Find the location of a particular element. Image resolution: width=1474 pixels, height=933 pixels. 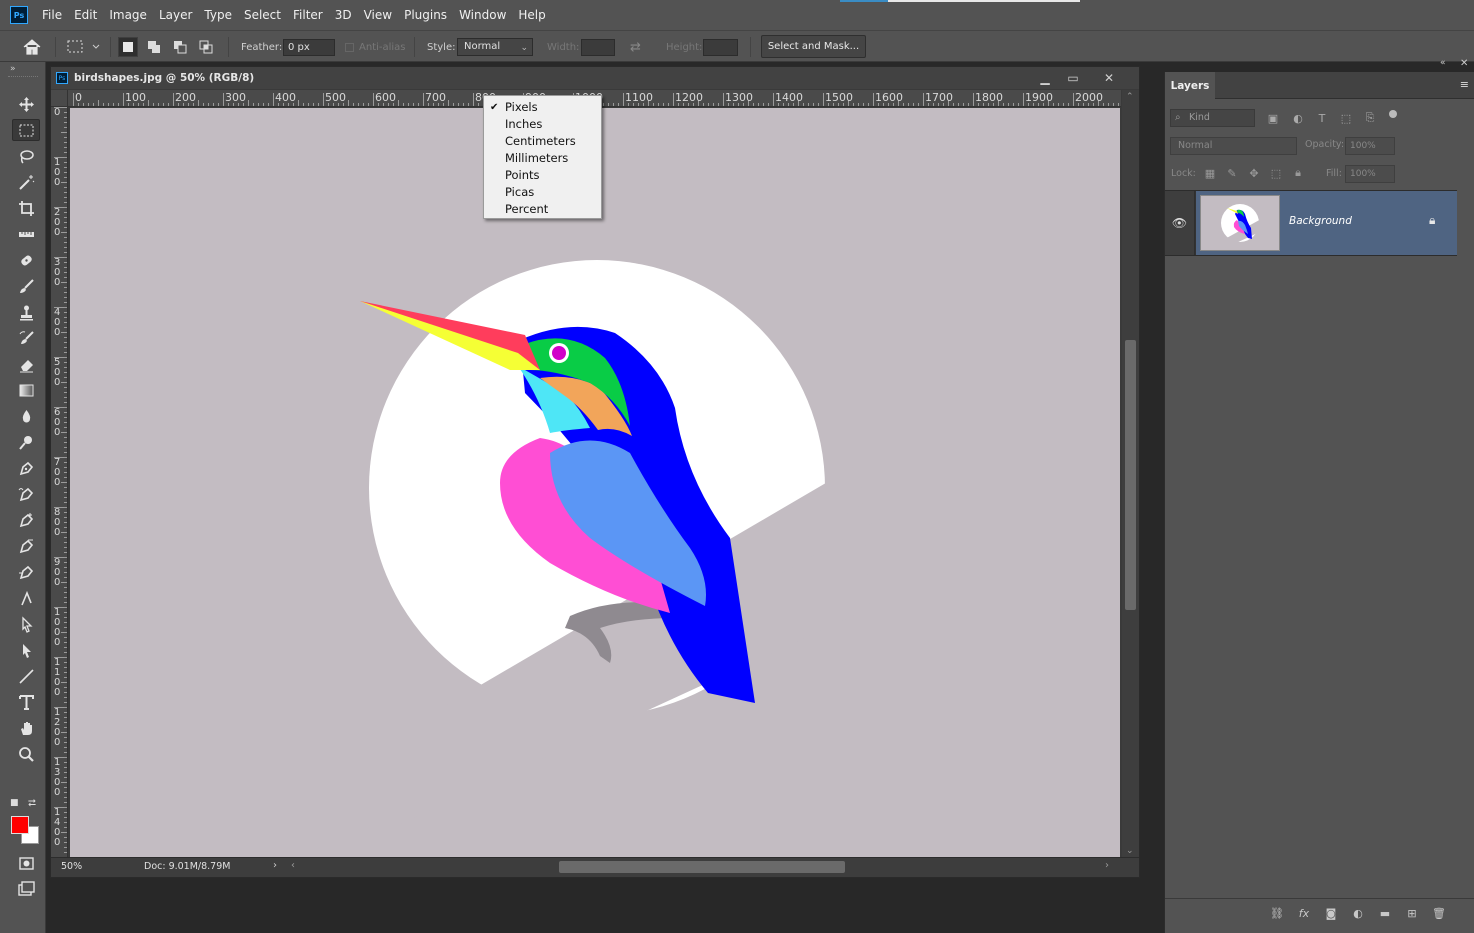

lasso-icon is located at coordinates (26, 156).